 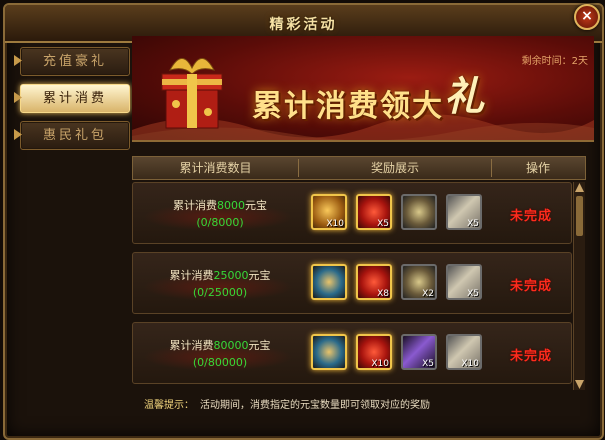 What do you see at coordinates (231, 205) in the screenshot?
I see `cond-amount: 8000` at bounding box center [231, 205].